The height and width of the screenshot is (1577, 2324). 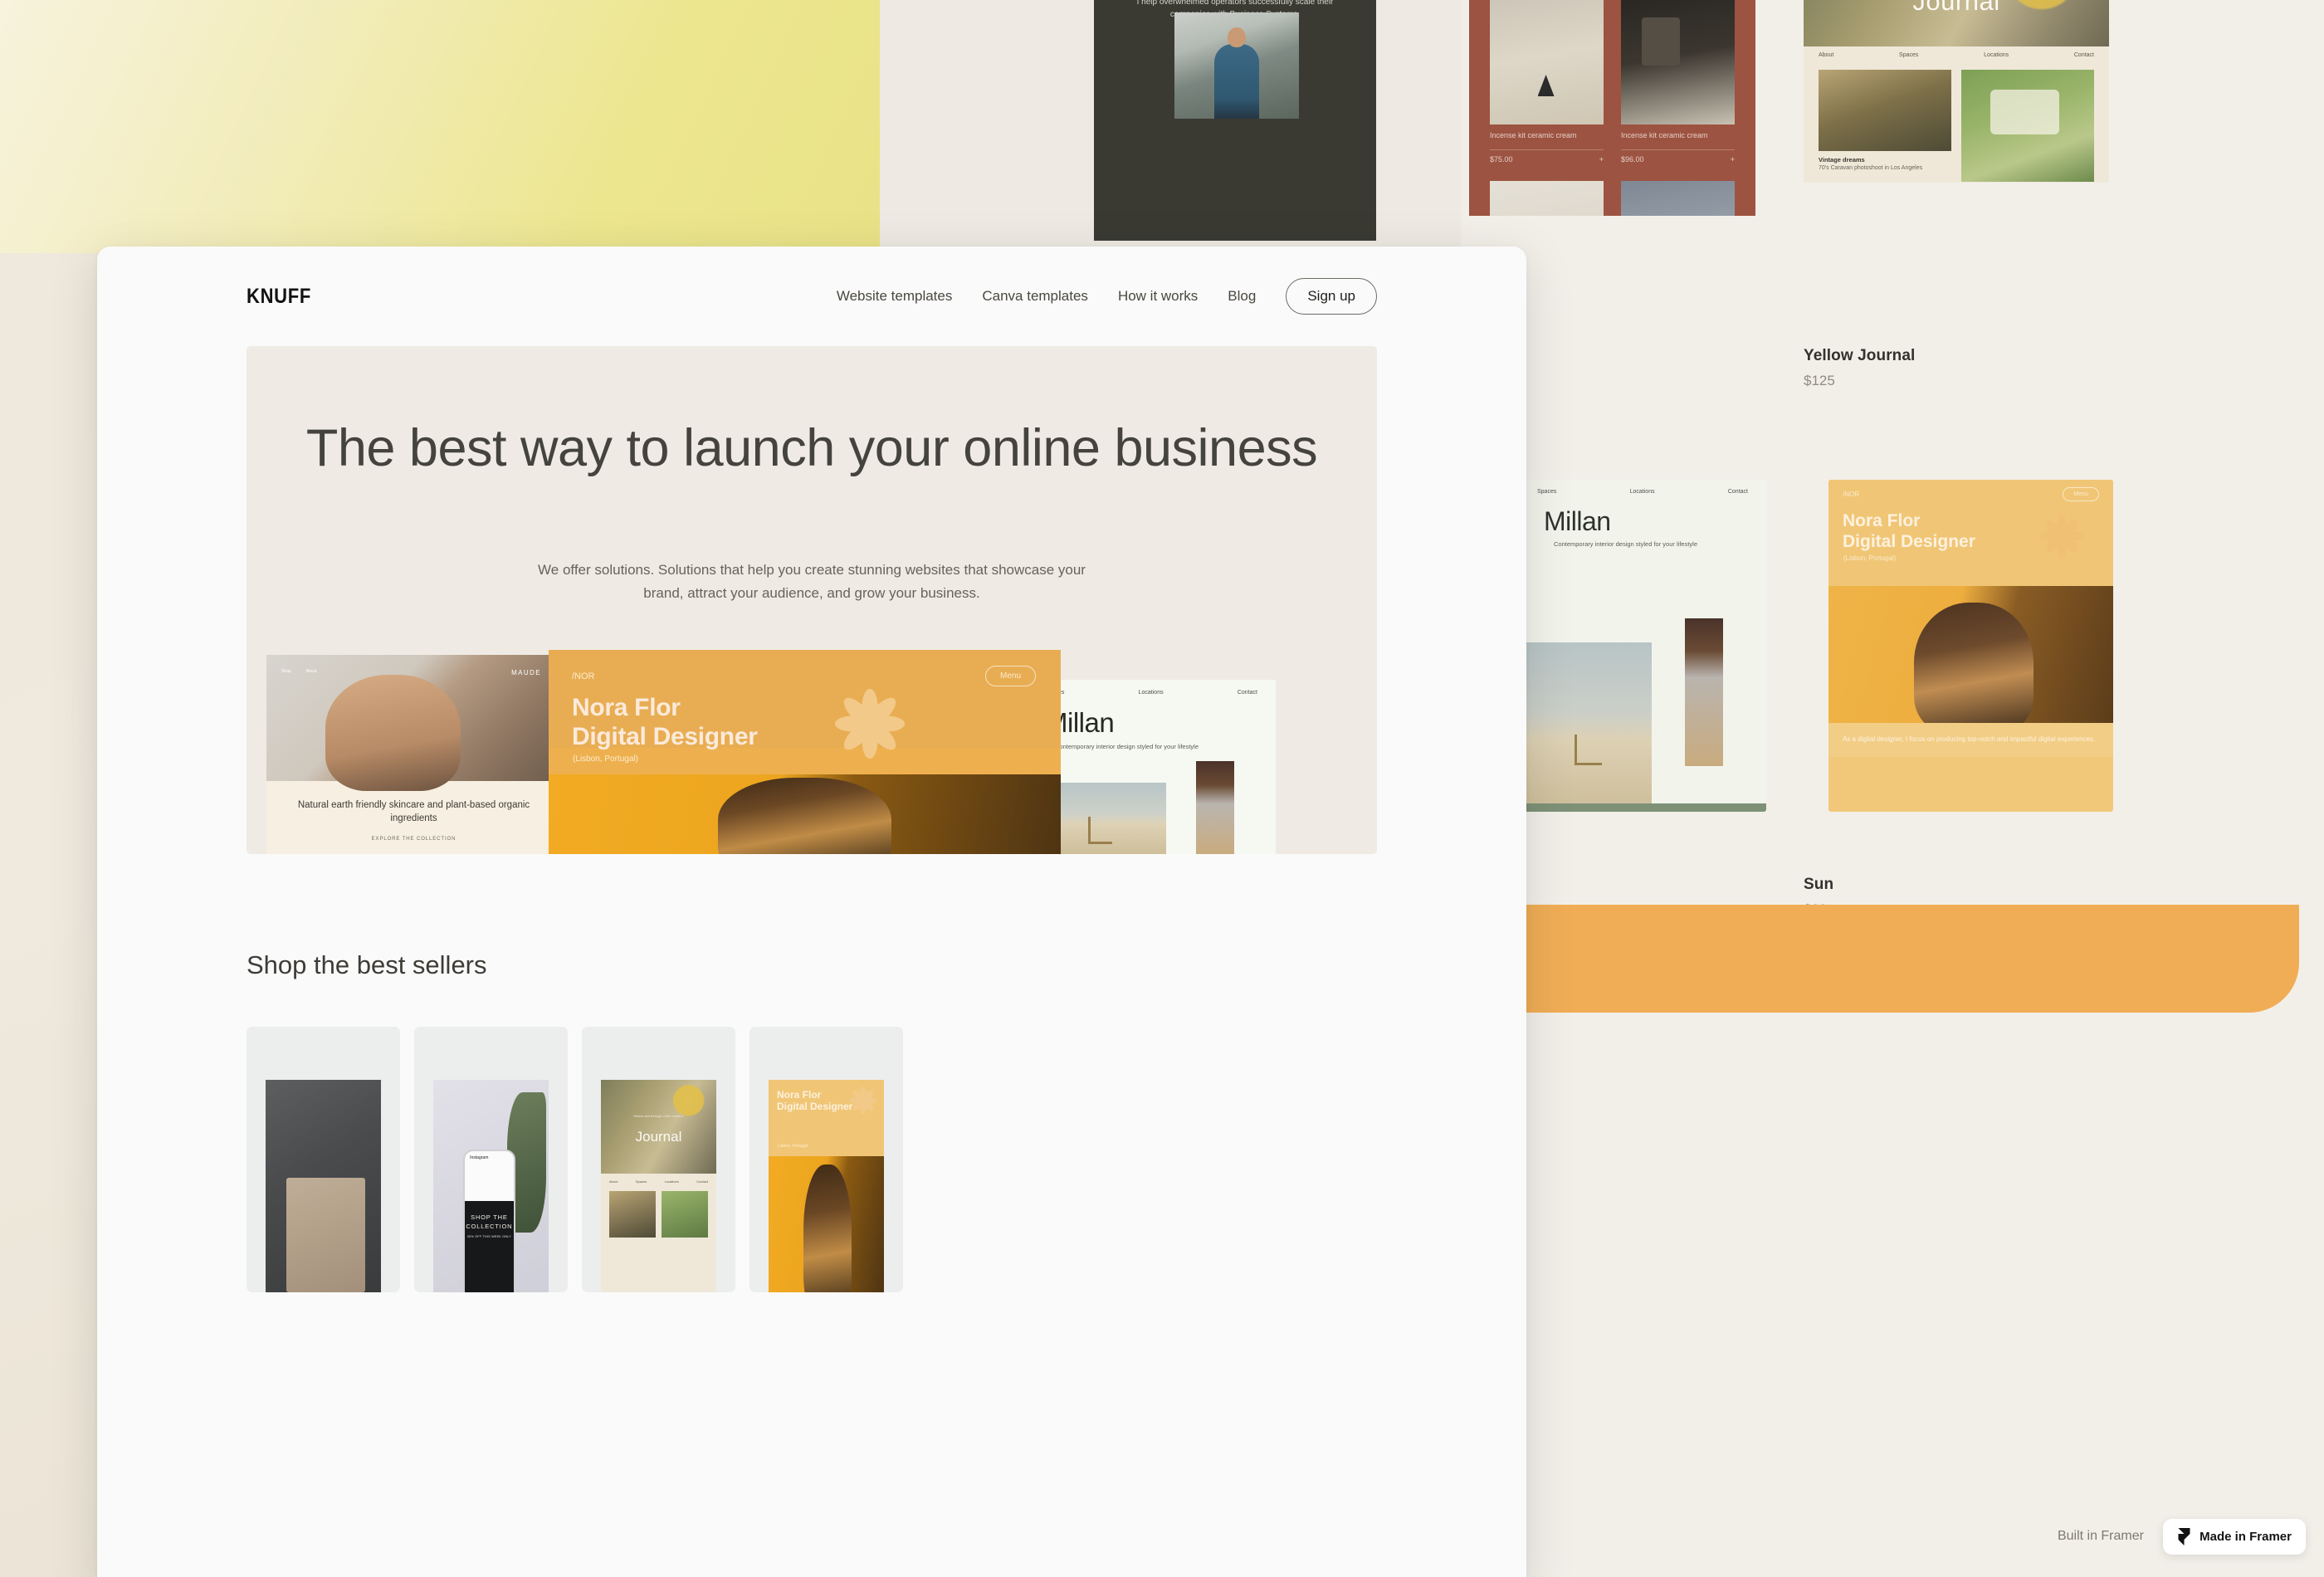 I want to click on built-in-framer-link: Built in Framer, so click(x=2101, y=1536).